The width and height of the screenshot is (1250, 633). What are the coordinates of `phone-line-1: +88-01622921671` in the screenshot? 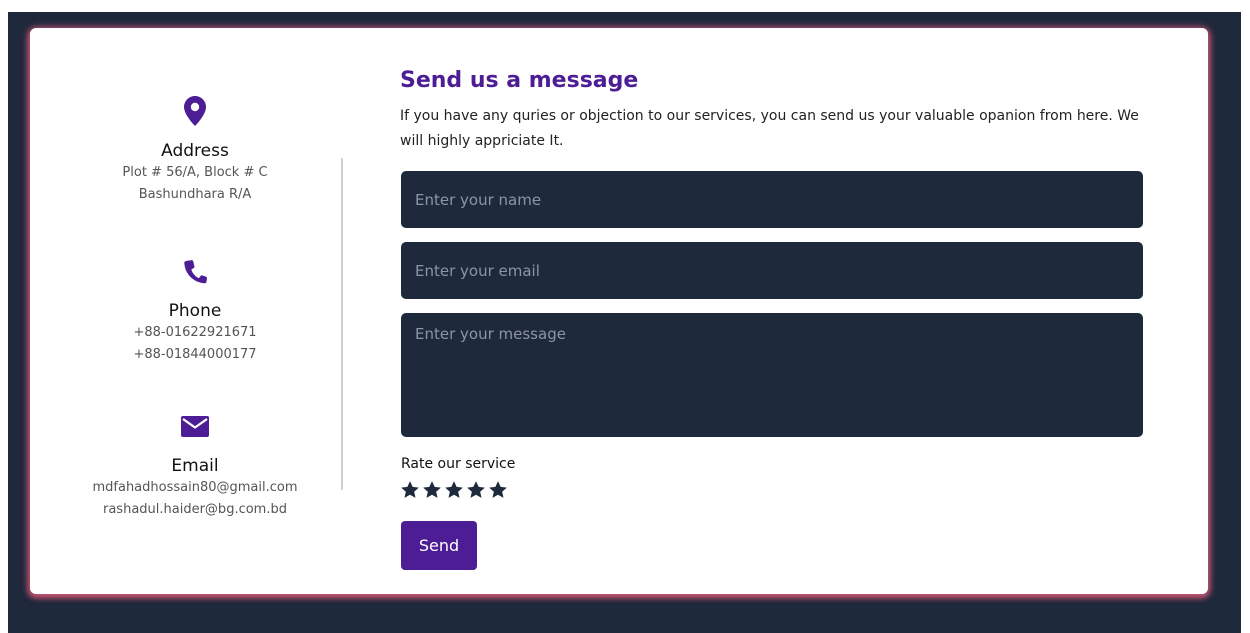 It's located at (195, 332).